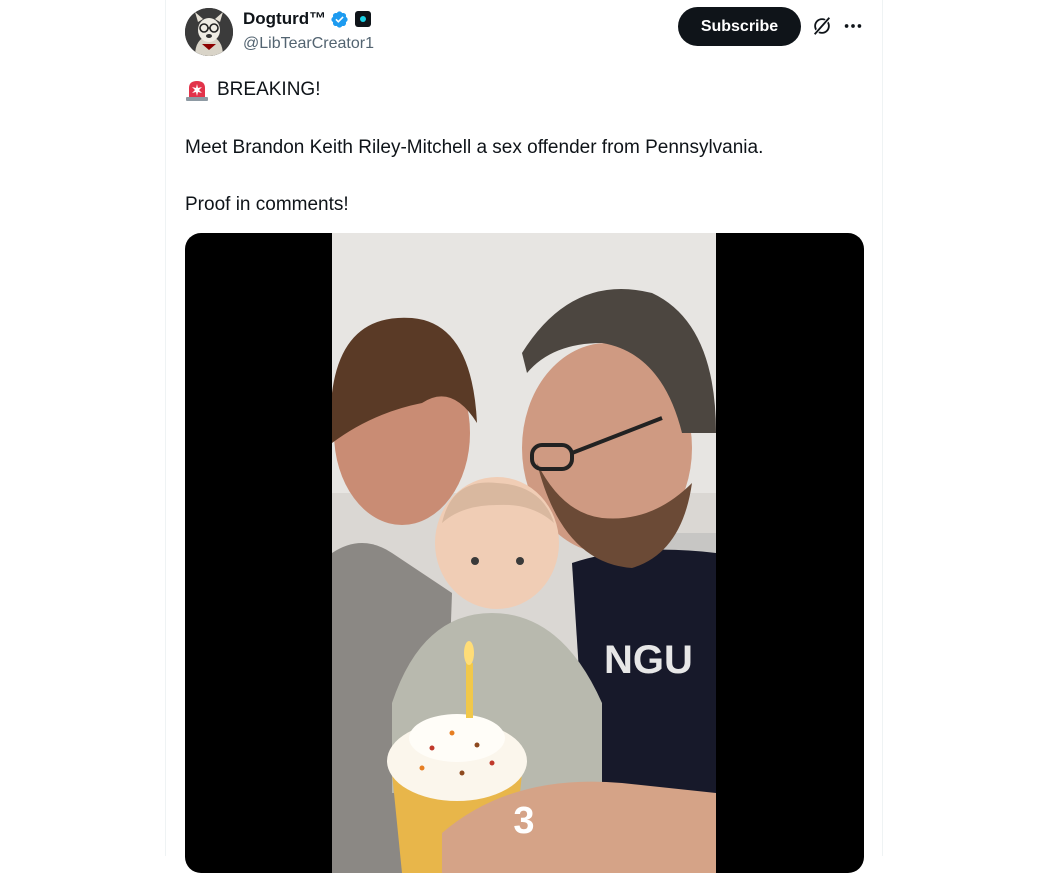  What do you see at coordinates (269, 89) in the screenshot?
I see `tweet-line-1: BREAKING!` at bounding box center [269, 89].